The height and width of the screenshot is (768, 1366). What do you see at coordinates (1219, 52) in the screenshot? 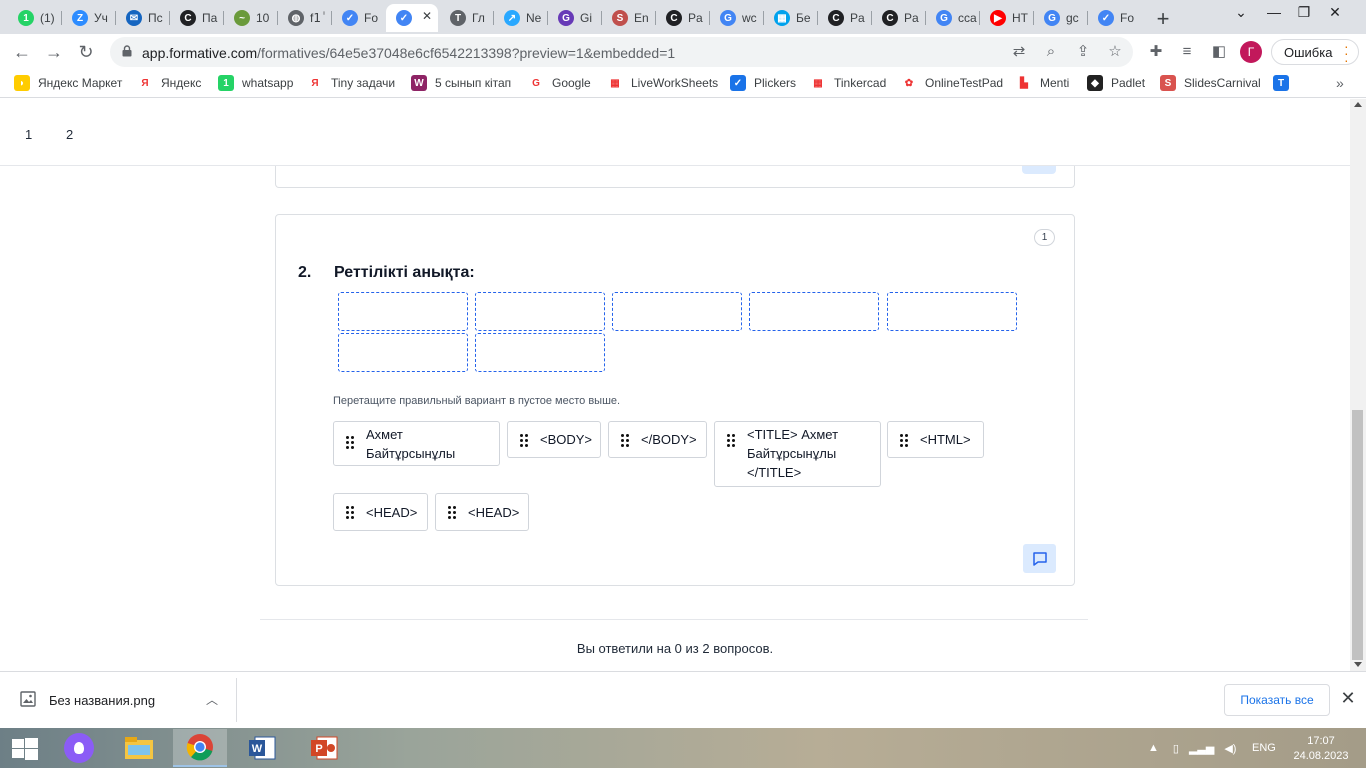
I see `side-panel-icon: ◧` at bounding box center [1219, 52].